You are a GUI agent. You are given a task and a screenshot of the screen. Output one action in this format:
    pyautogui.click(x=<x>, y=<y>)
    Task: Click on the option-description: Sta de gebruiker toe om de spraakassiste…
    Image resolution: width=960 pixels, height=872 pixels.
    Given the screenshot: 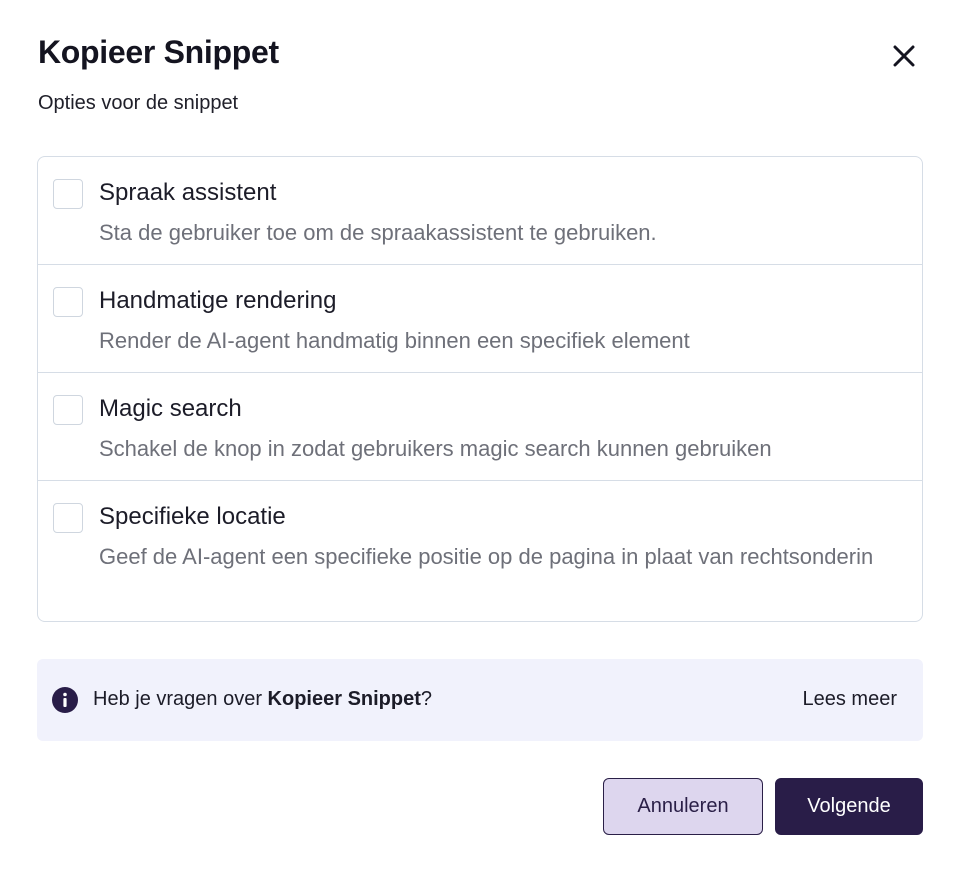 What is the action you would take?
    pyautogui.click(x=378, y=232)
    